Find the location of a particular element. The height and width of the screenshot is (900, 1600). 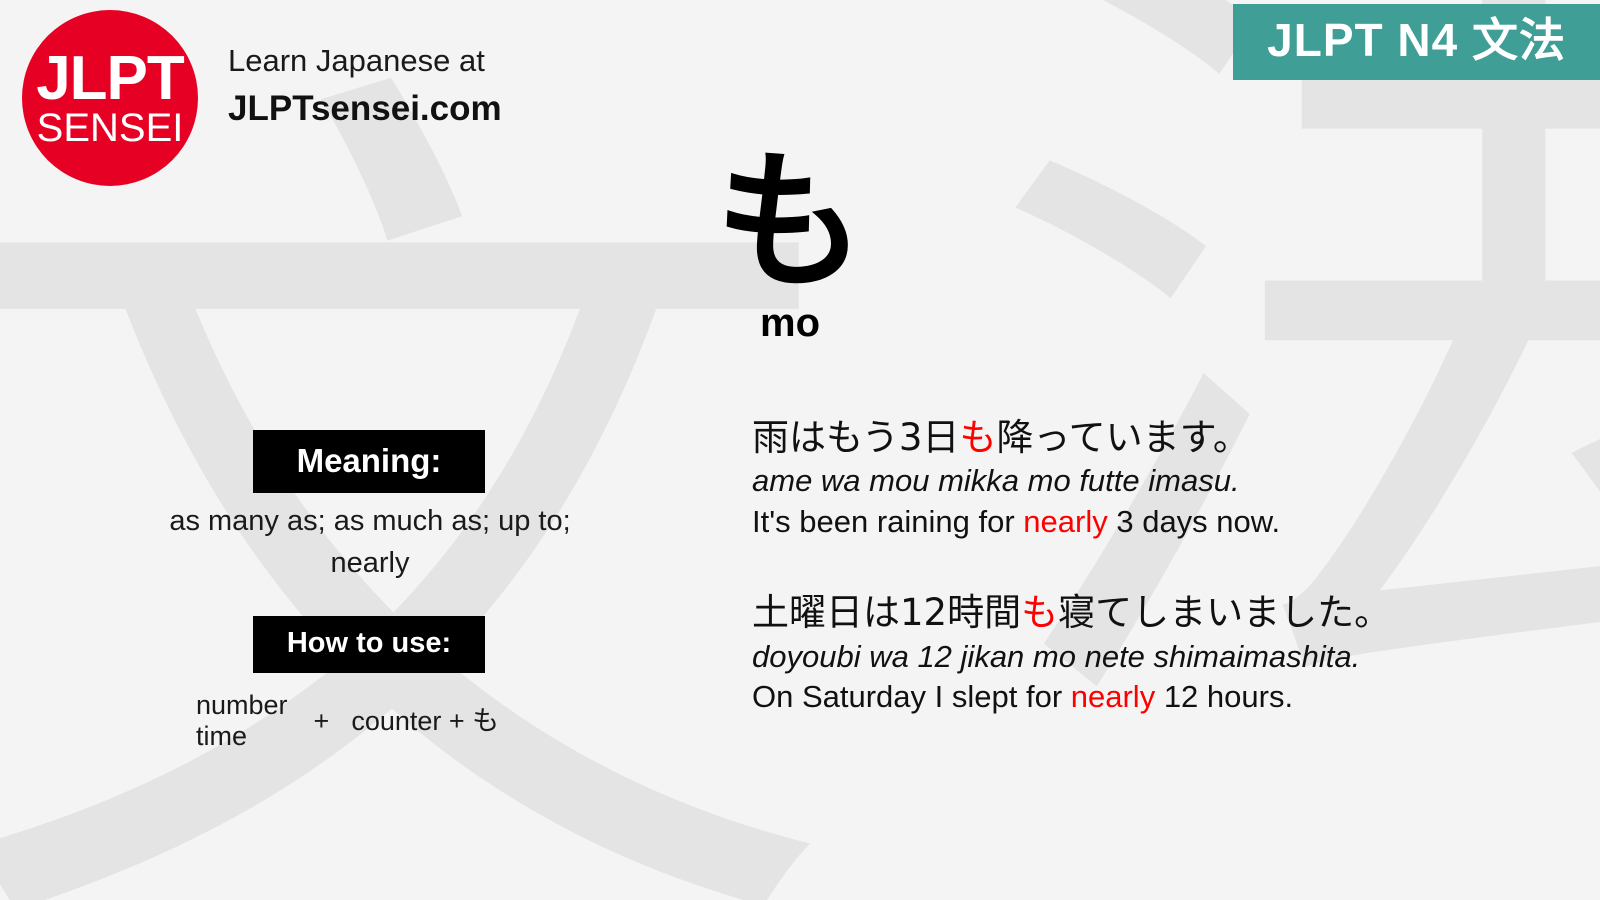

example-japanese-after: 降っています。 is located at coordinates (1123, 437).